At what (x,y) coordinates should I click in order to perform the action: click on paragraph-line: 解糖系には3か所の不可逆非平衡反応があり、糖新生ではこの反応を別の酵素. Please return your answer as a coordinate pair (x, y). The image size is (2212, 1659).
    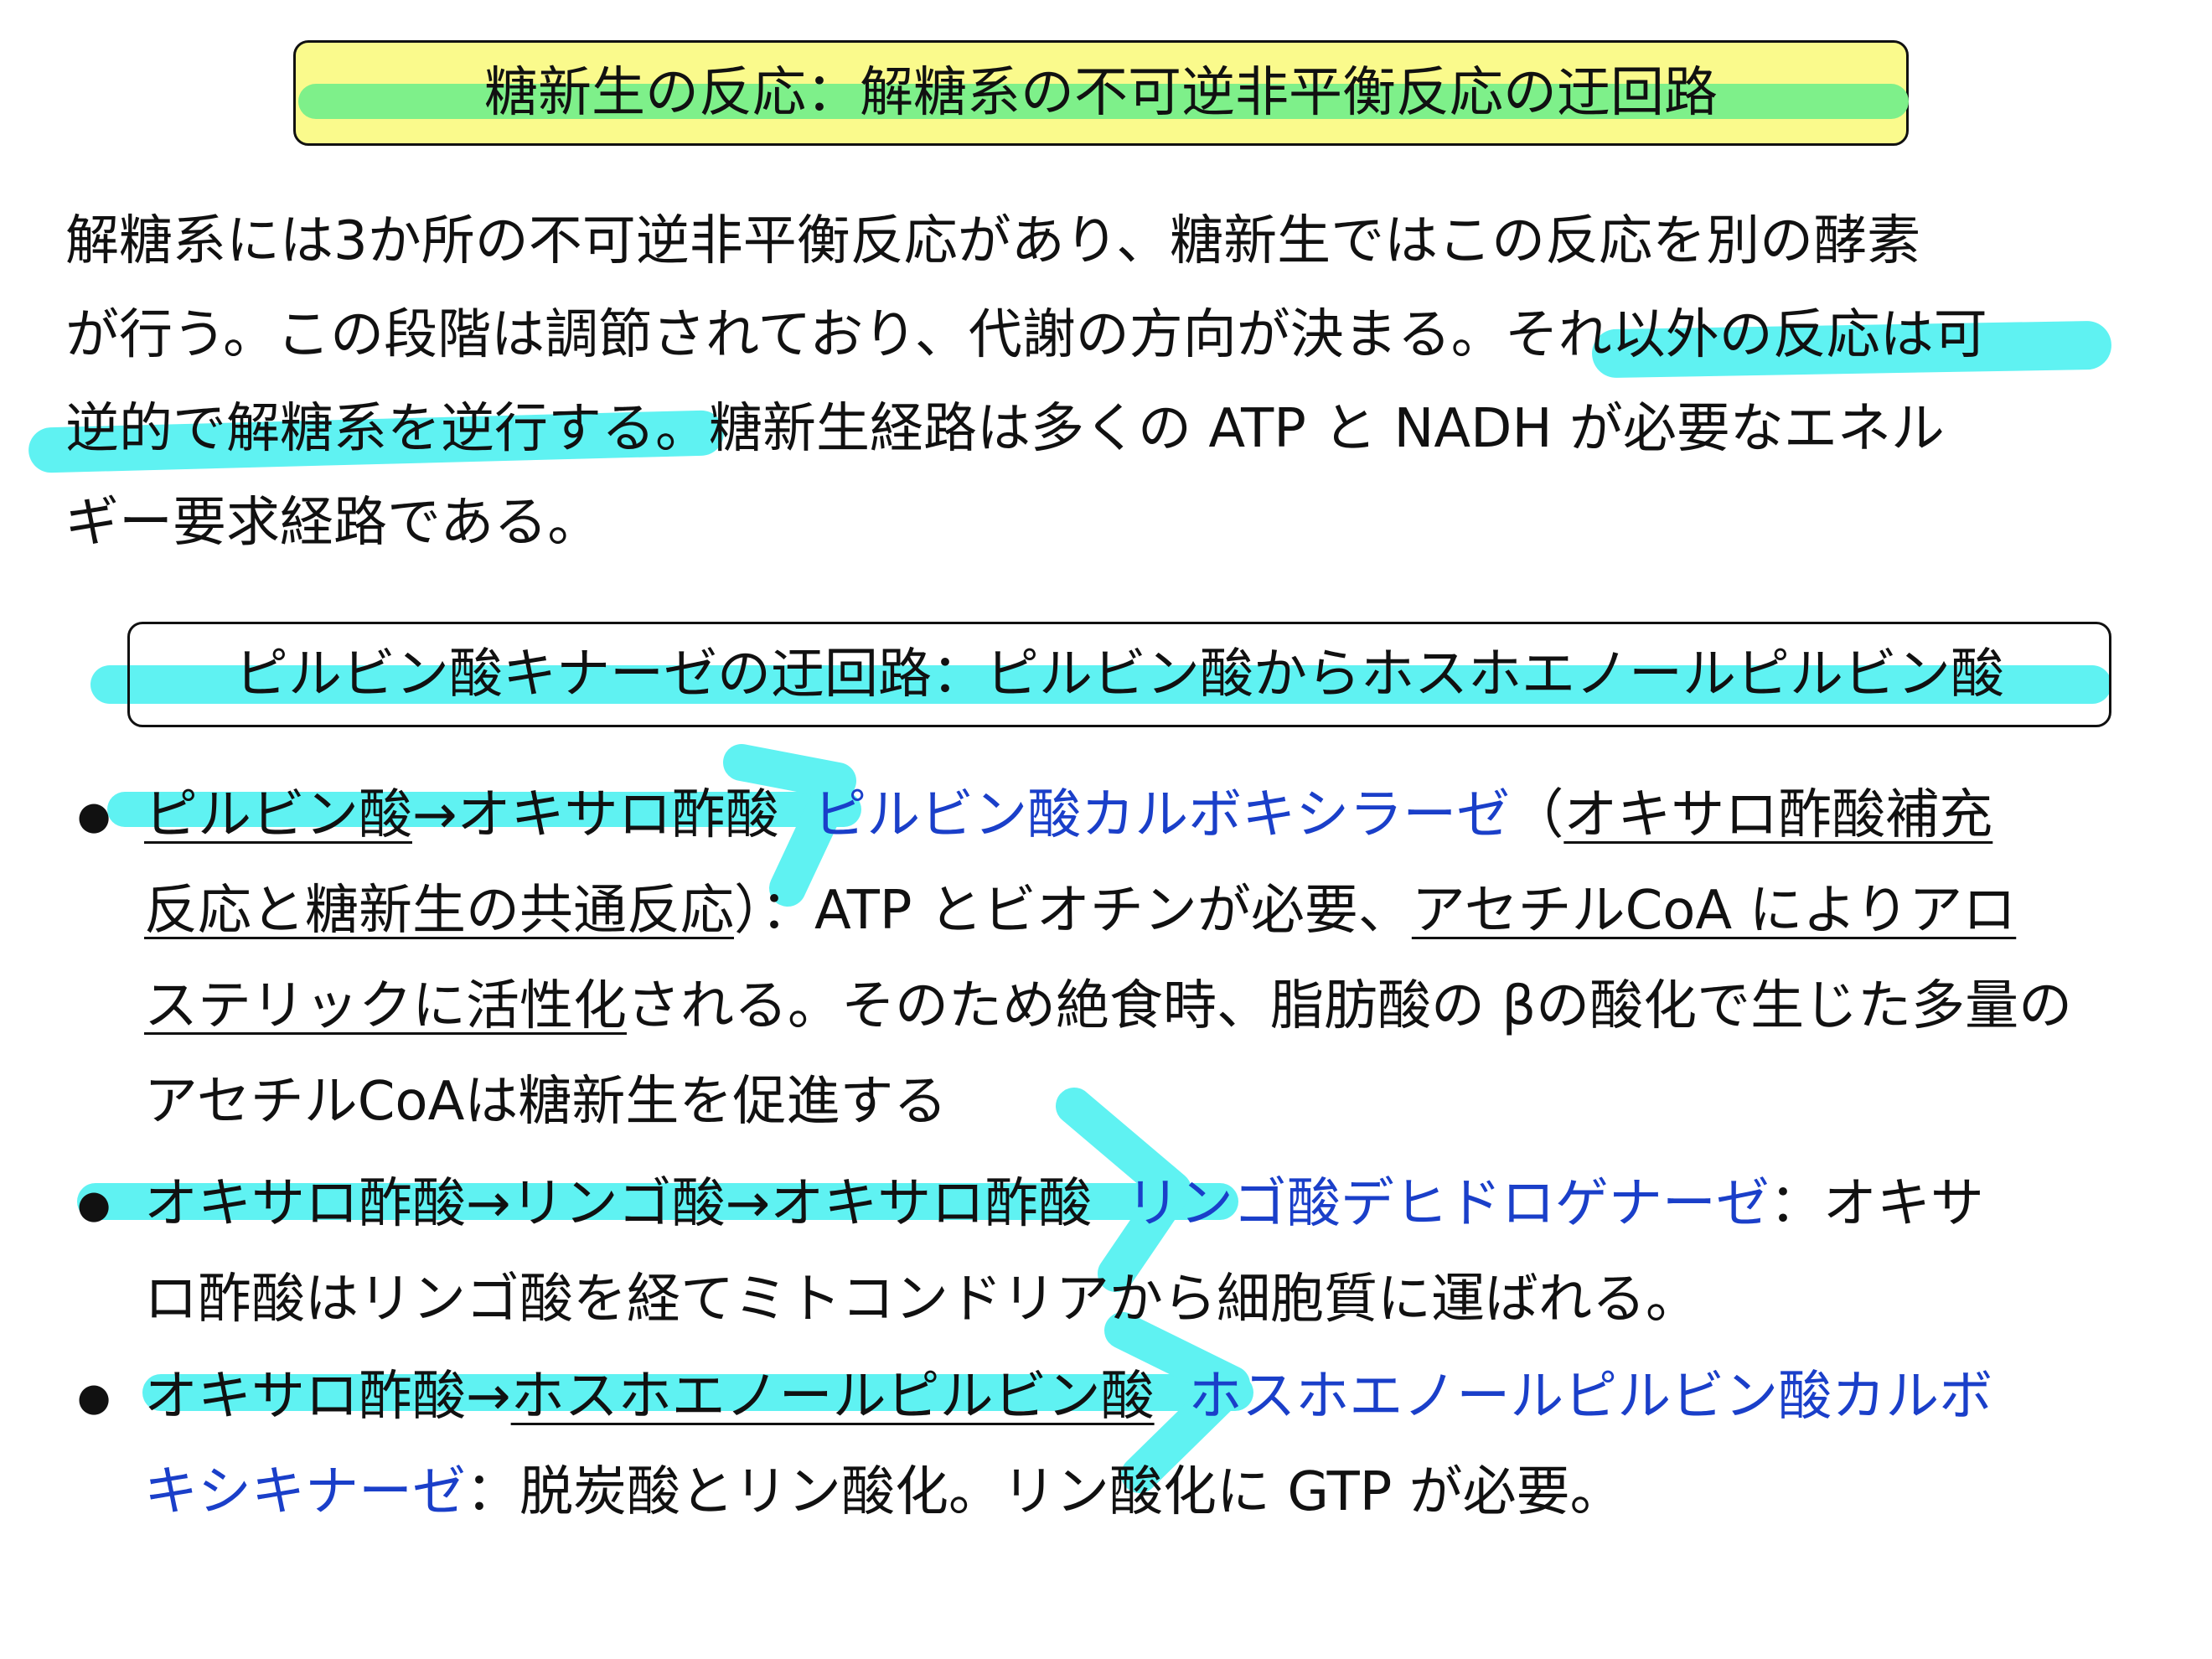
    Looking at the image, I should click on (993, 241).